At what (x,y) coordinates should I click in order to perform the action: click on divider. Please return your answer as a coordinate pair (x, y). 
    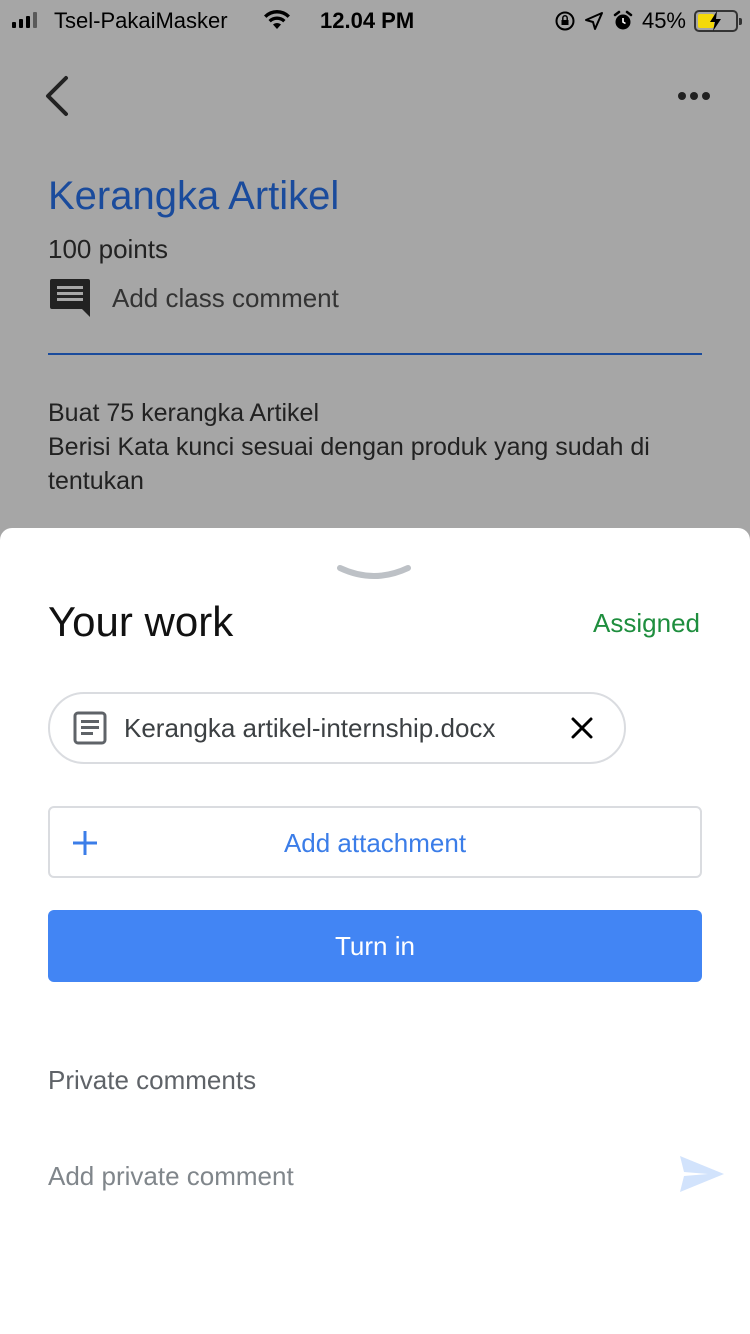
    Looking at the image, I should click on (375, 354).